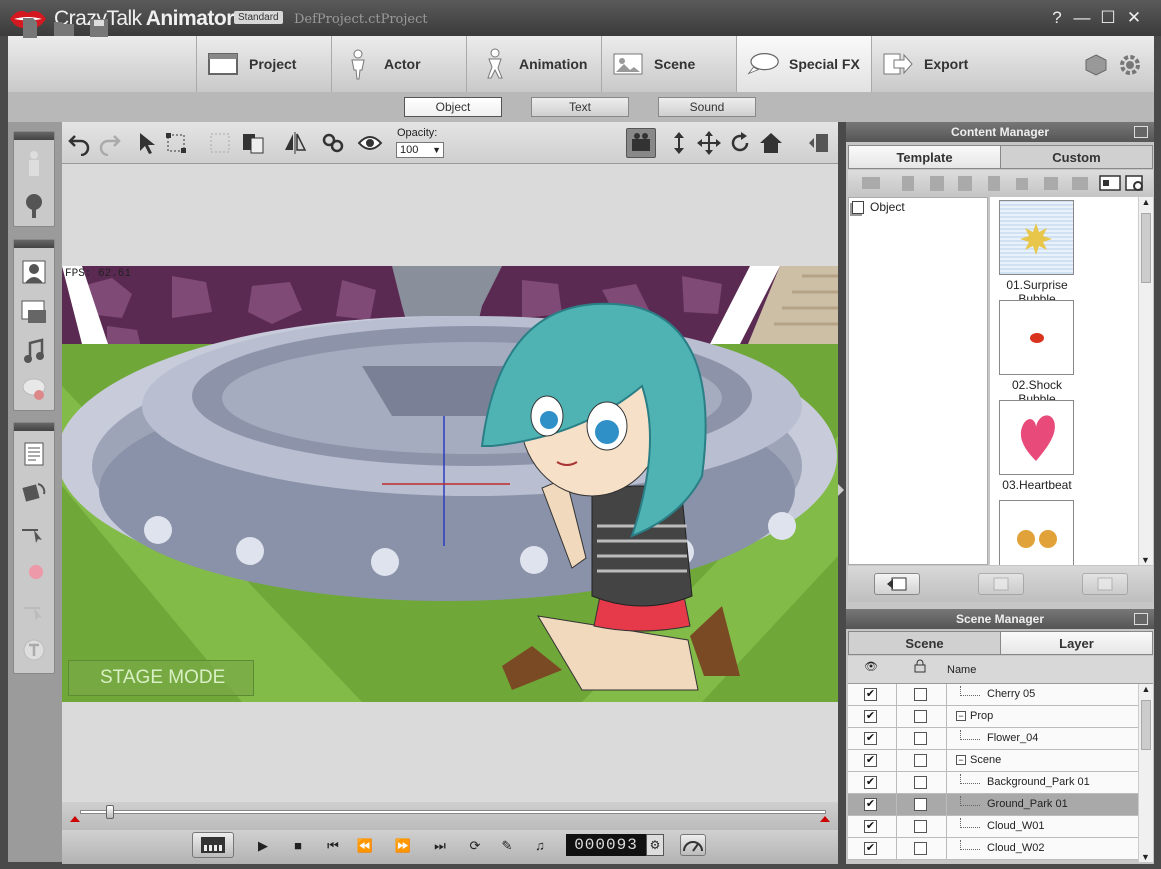 This screenshot has height=869, width=1161. What do you see at coordinates (403, 846) in the screenshot?
I see `fast-forward-icon: ⏩` at bounding box center [403, 846].